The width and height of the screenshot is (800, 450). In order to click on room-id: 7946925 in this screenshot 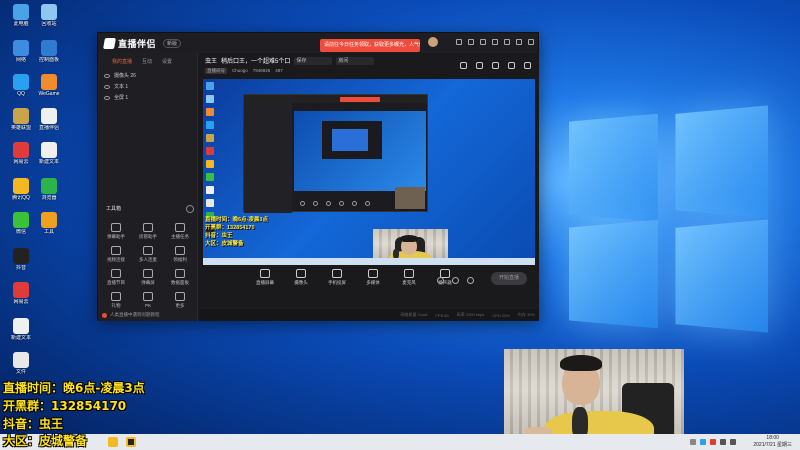, I will do `click(261, 70)`.